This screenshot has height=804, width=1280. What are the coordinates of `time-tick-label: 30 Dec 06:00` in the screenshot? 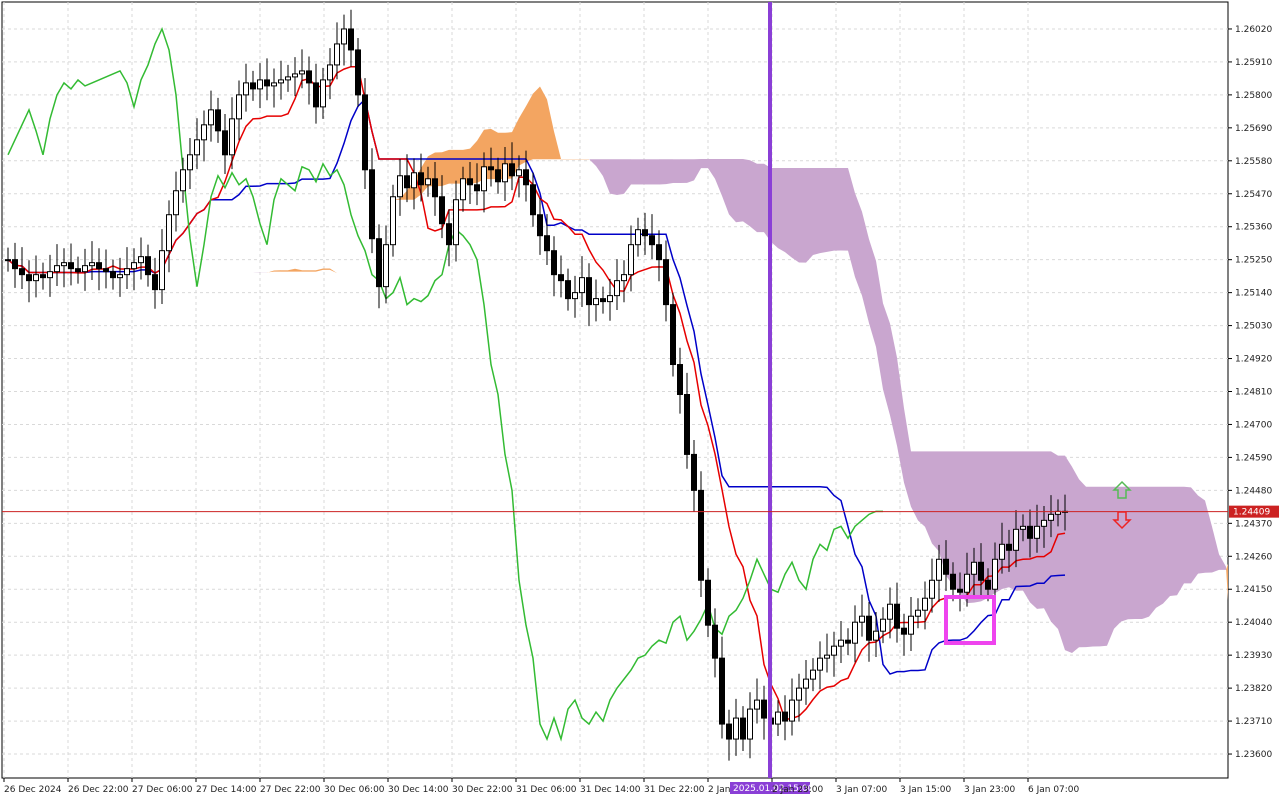 It's located at (354, 790).